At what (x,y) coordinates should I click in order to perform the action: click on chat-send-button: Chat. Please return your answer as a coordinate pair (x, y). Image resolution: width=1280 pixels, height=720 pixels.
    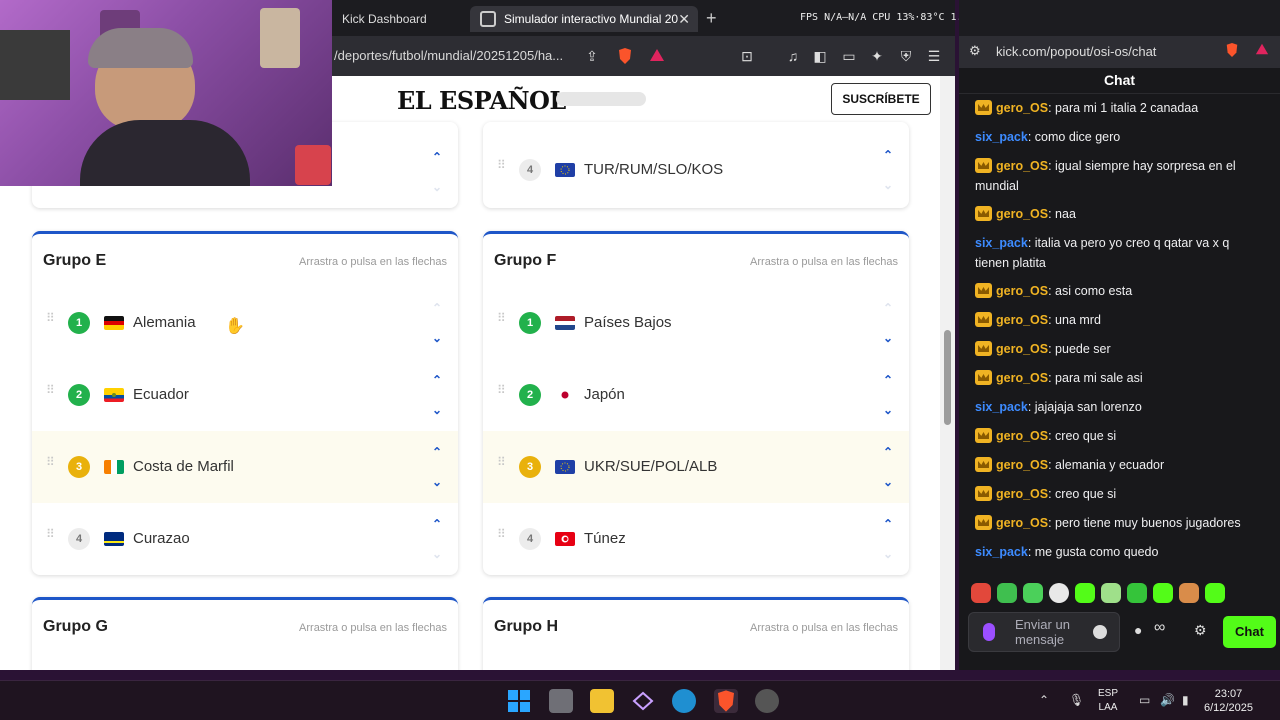
    Looking at the image, I should click on (1249, 632).